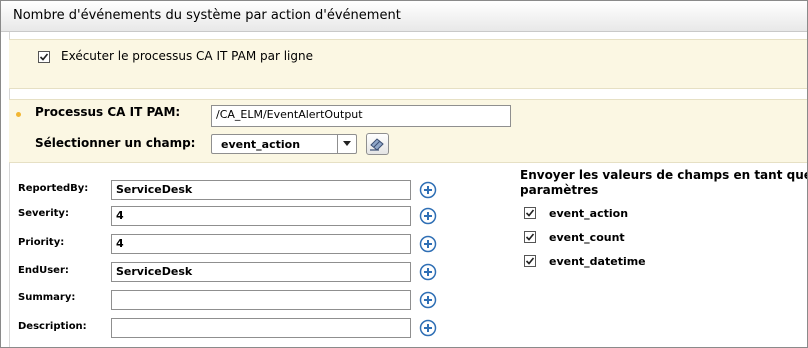  I want to click on add-enduser-plus-icon, so click(428, 272).